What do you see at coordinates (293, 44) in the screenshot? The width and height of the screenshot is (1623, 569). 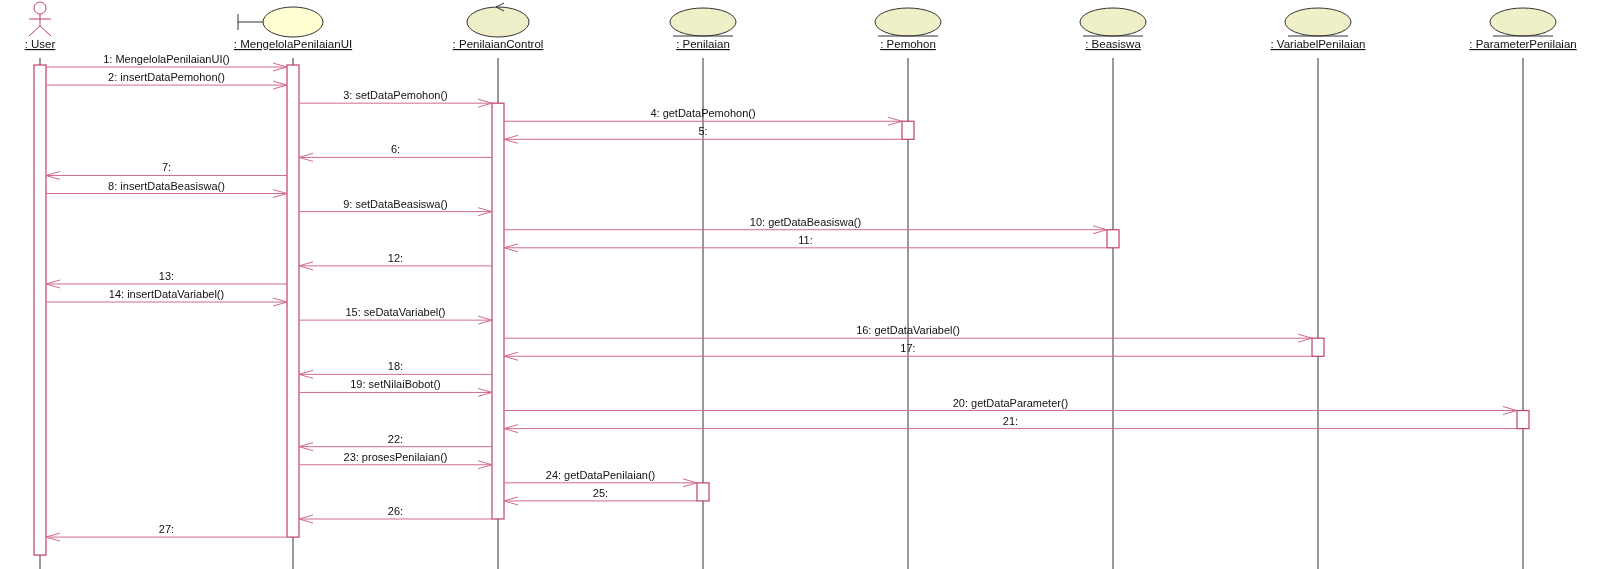 I see `participant-label: : MengelolaPenilaianUI` at bounding box center [293, 44].